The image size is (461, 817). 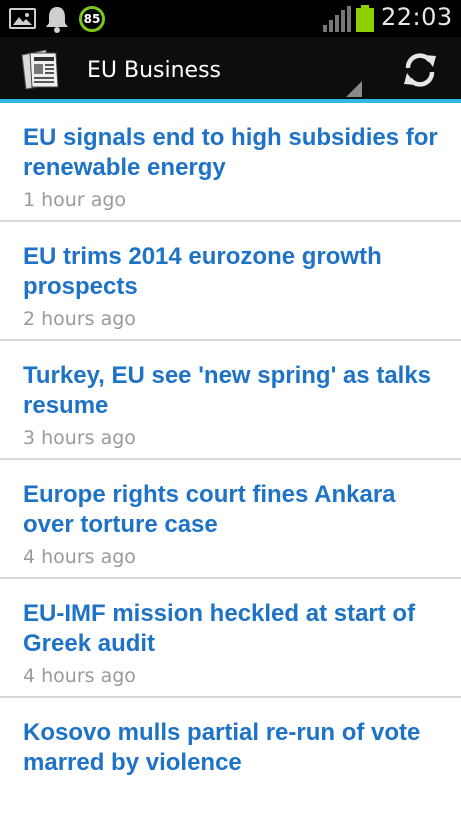 I want to click on news-headline: EU trims 2014 eurozone growth prospects, so click(x=235, y=272).